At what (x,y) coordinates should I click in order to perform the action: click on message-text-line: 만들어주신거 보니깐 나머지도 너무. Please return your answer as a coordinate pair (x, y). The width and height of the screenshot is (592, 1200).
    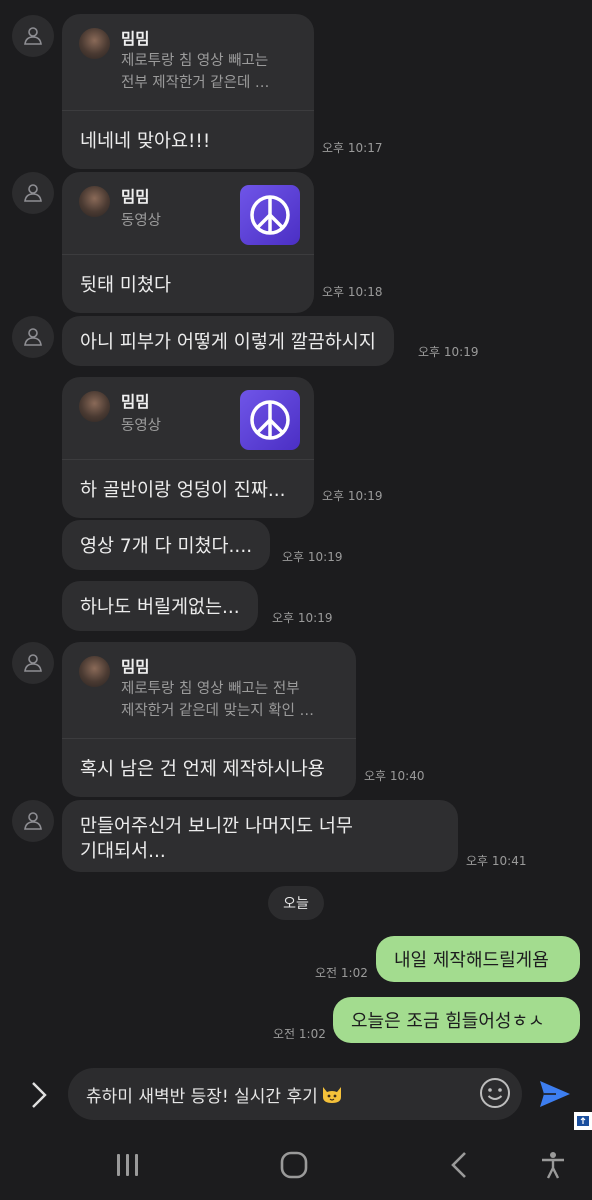
    Looking at the image, I should click on (216, 826).